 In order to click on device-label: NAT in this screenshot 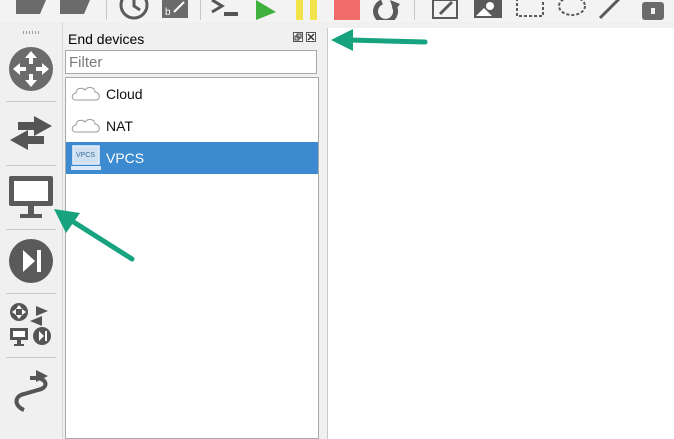, I will do `click(119, 126)`.